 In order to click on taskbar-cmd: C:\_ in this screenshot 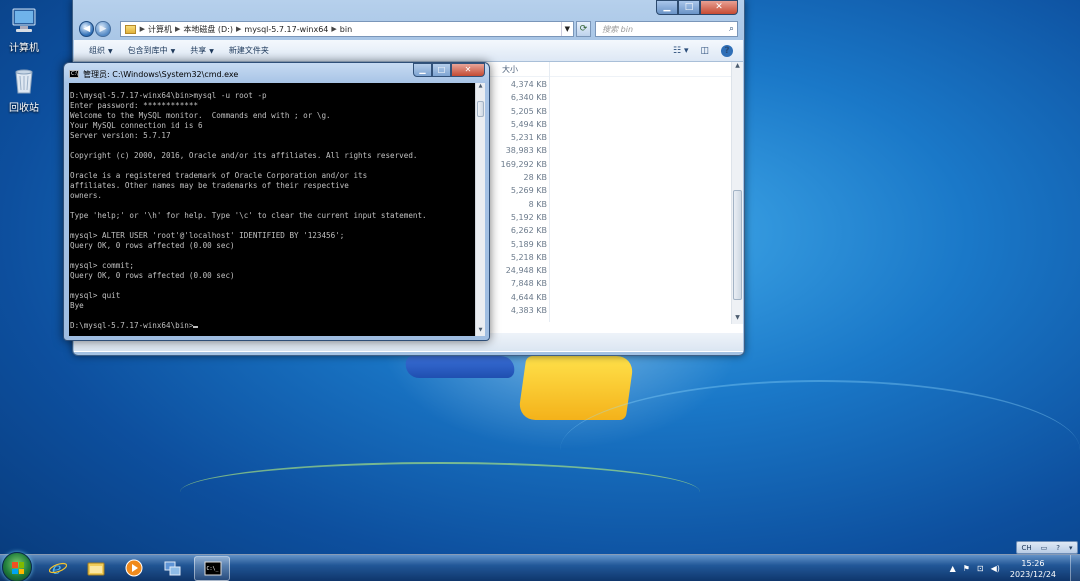, I will do `click(212, 568)`.